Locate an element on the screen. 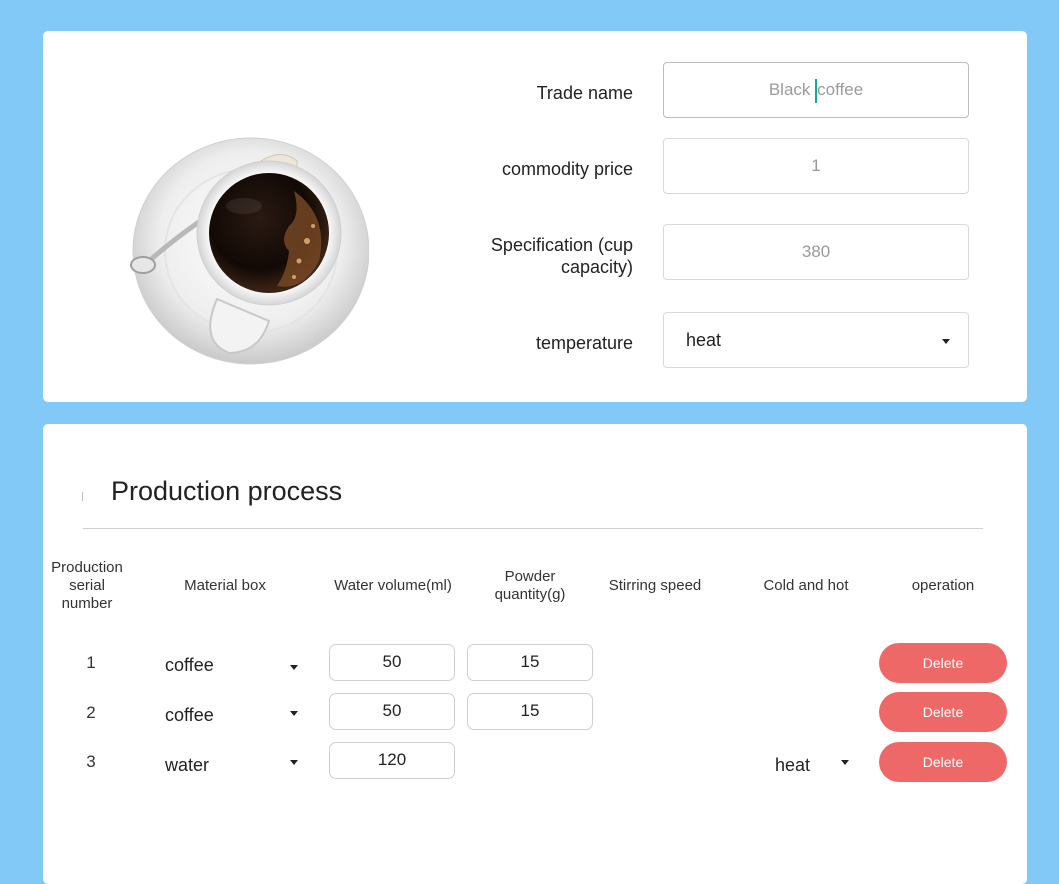  material-select: water is located at coordinates (187, 765).